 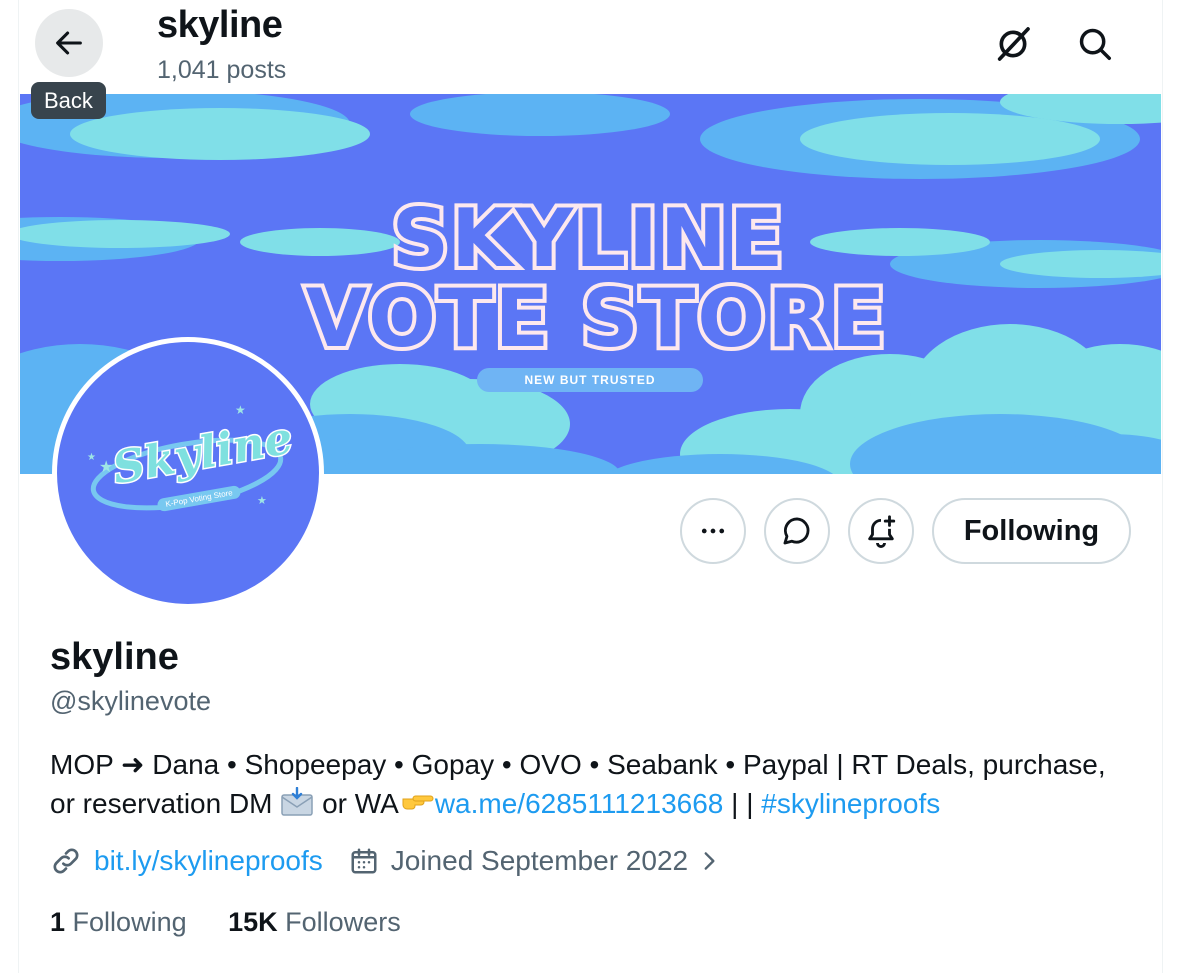 What do you see at coordinates (208, 861) in the screenshot?
I see `website-link: bit.ly/skylineproofs` at bounding box center [208, 861].